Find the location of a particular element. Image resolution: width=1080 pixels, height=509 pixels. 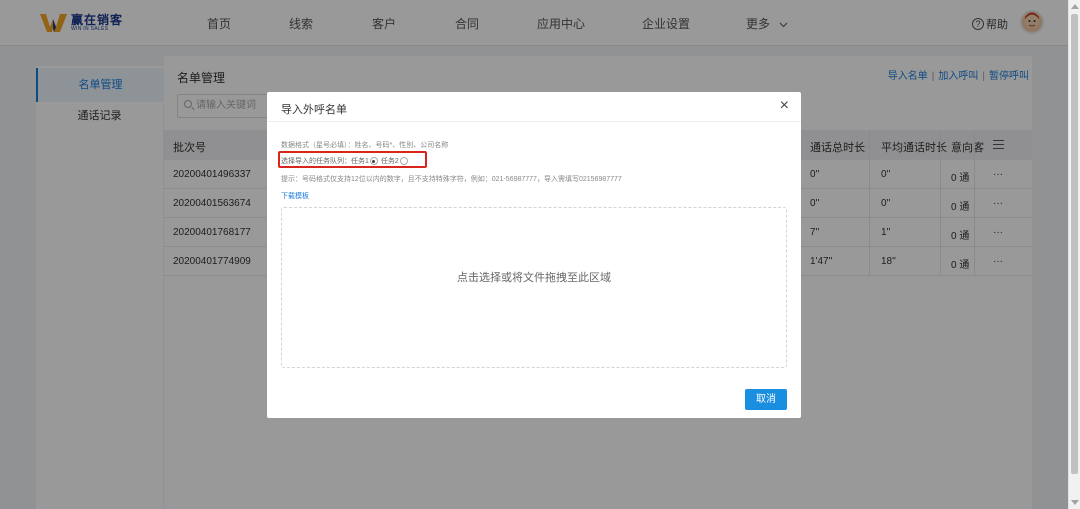

task-queue-selector: 选择导入的任务队列： 任务1 任务2 is located at coordinates (346, 161).